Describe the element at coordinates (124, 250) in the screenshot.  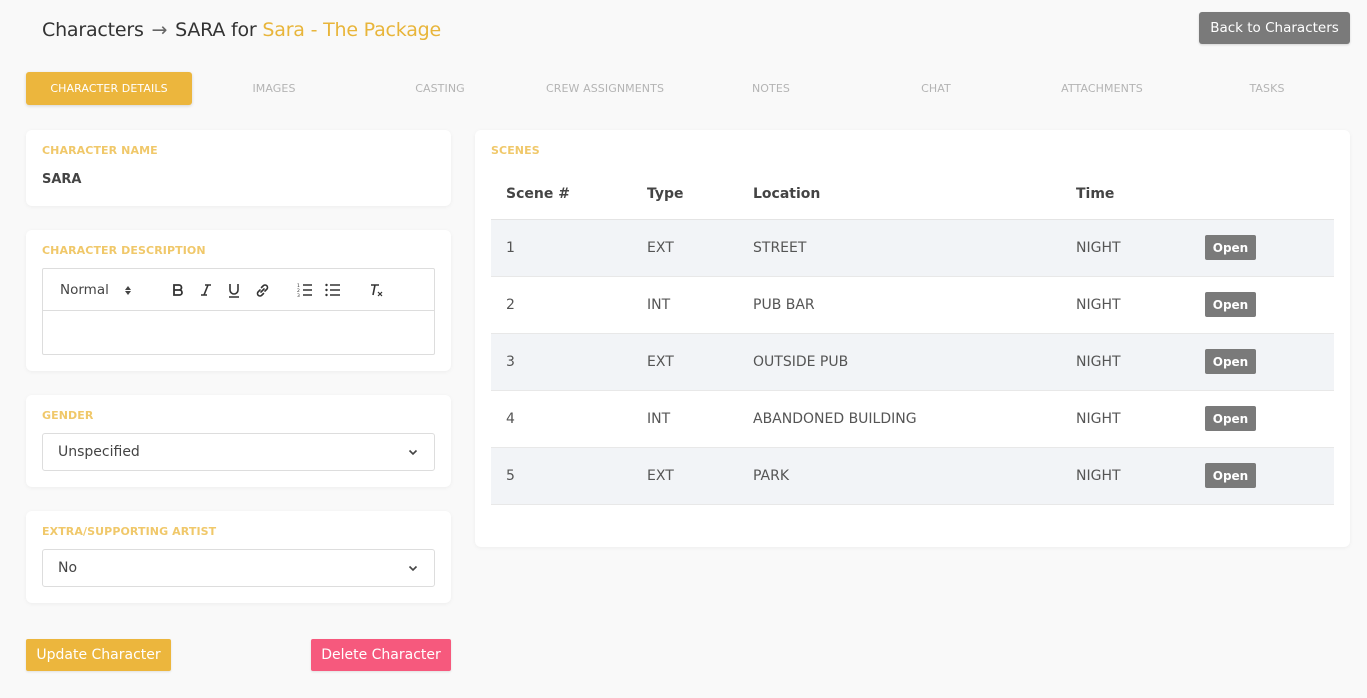
I see `character-description-label: CHARACTER DESCRIPTION` at that location.